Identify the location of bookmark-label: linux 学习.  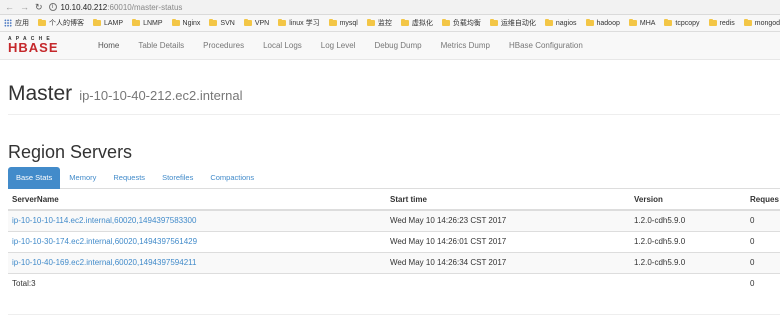
(304, 23).